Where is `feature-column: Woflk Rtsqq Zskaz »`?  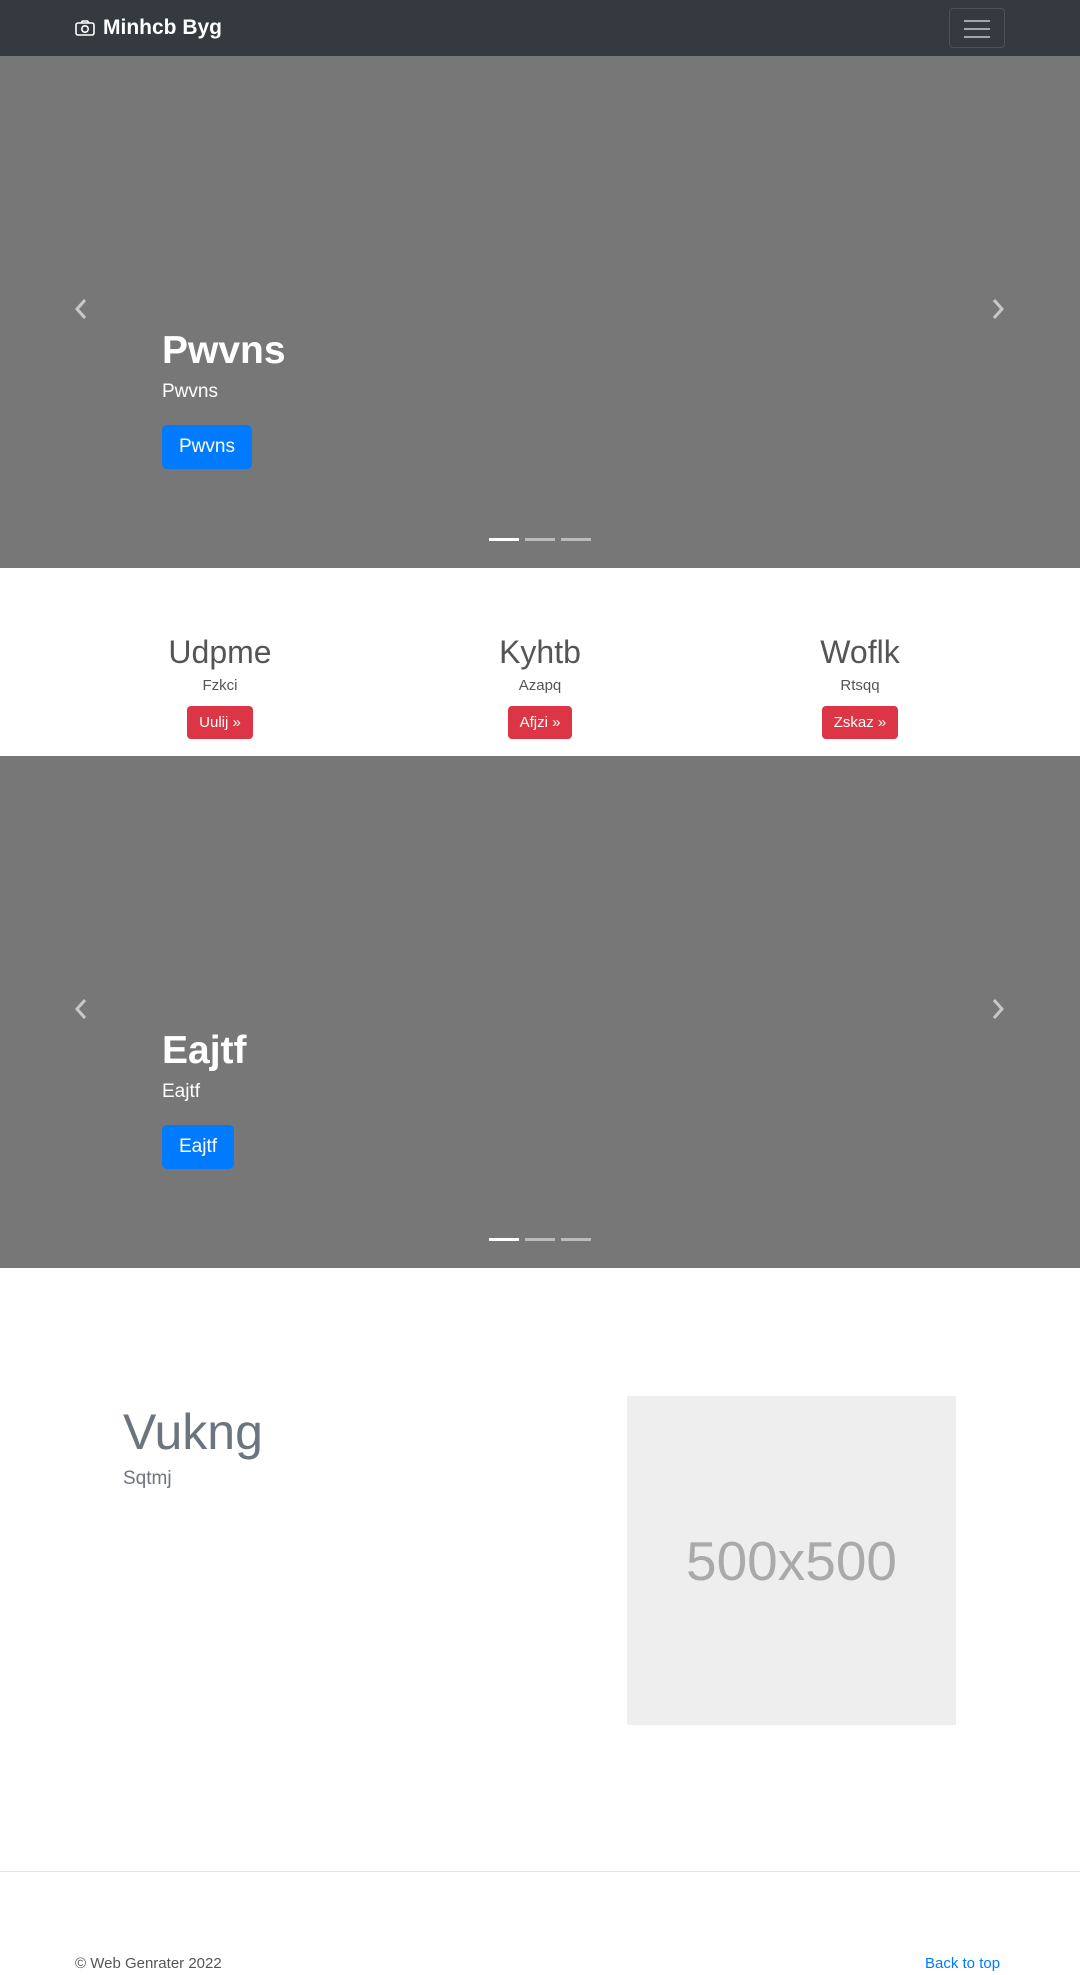
feature-column: Woflk Rtsqq Zskaz » is located at coordinates (860, 686).